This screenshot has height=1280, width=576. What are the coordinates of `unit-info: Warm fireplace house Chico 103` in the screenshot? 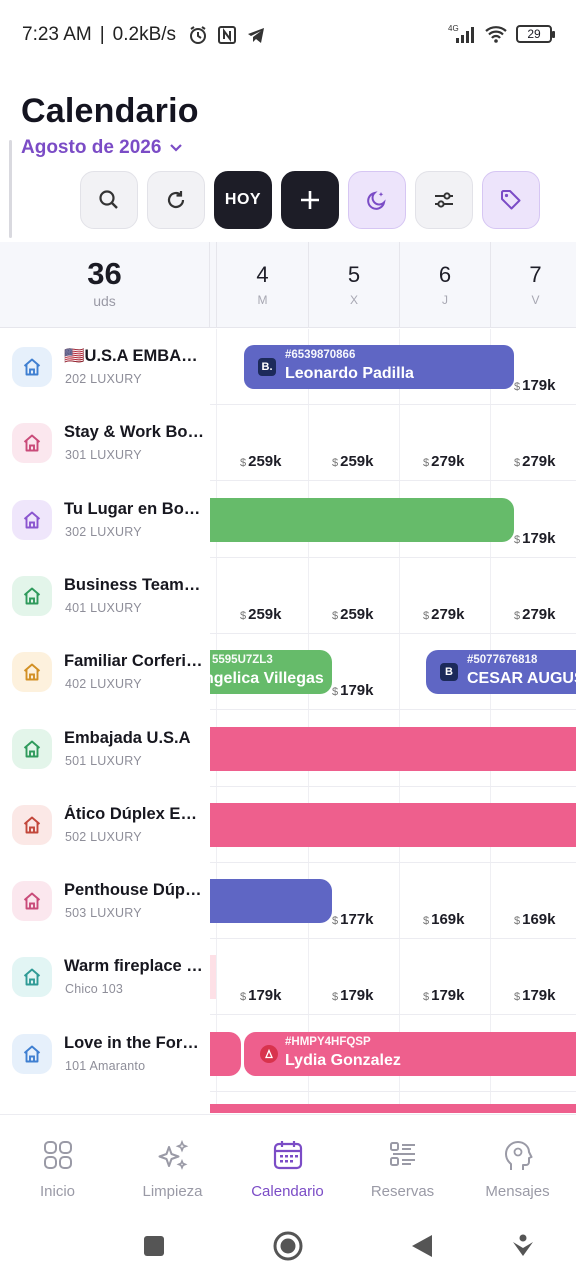 It's located at (105, 977).